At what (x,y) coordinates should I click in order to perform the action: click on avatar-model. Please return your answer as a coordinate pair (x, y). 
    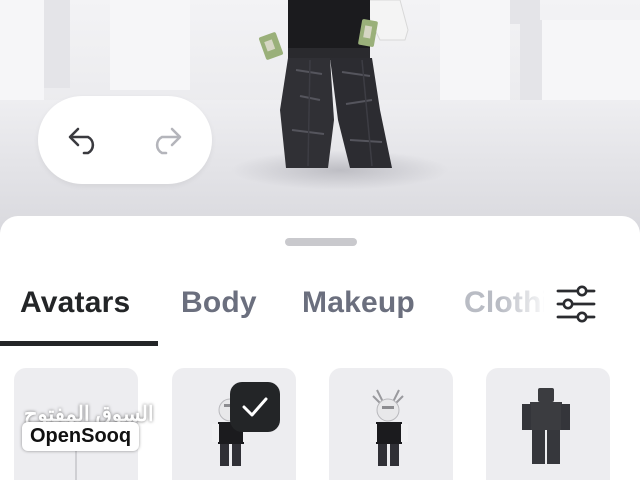
    Looking at the image, I should click on (330, 90).